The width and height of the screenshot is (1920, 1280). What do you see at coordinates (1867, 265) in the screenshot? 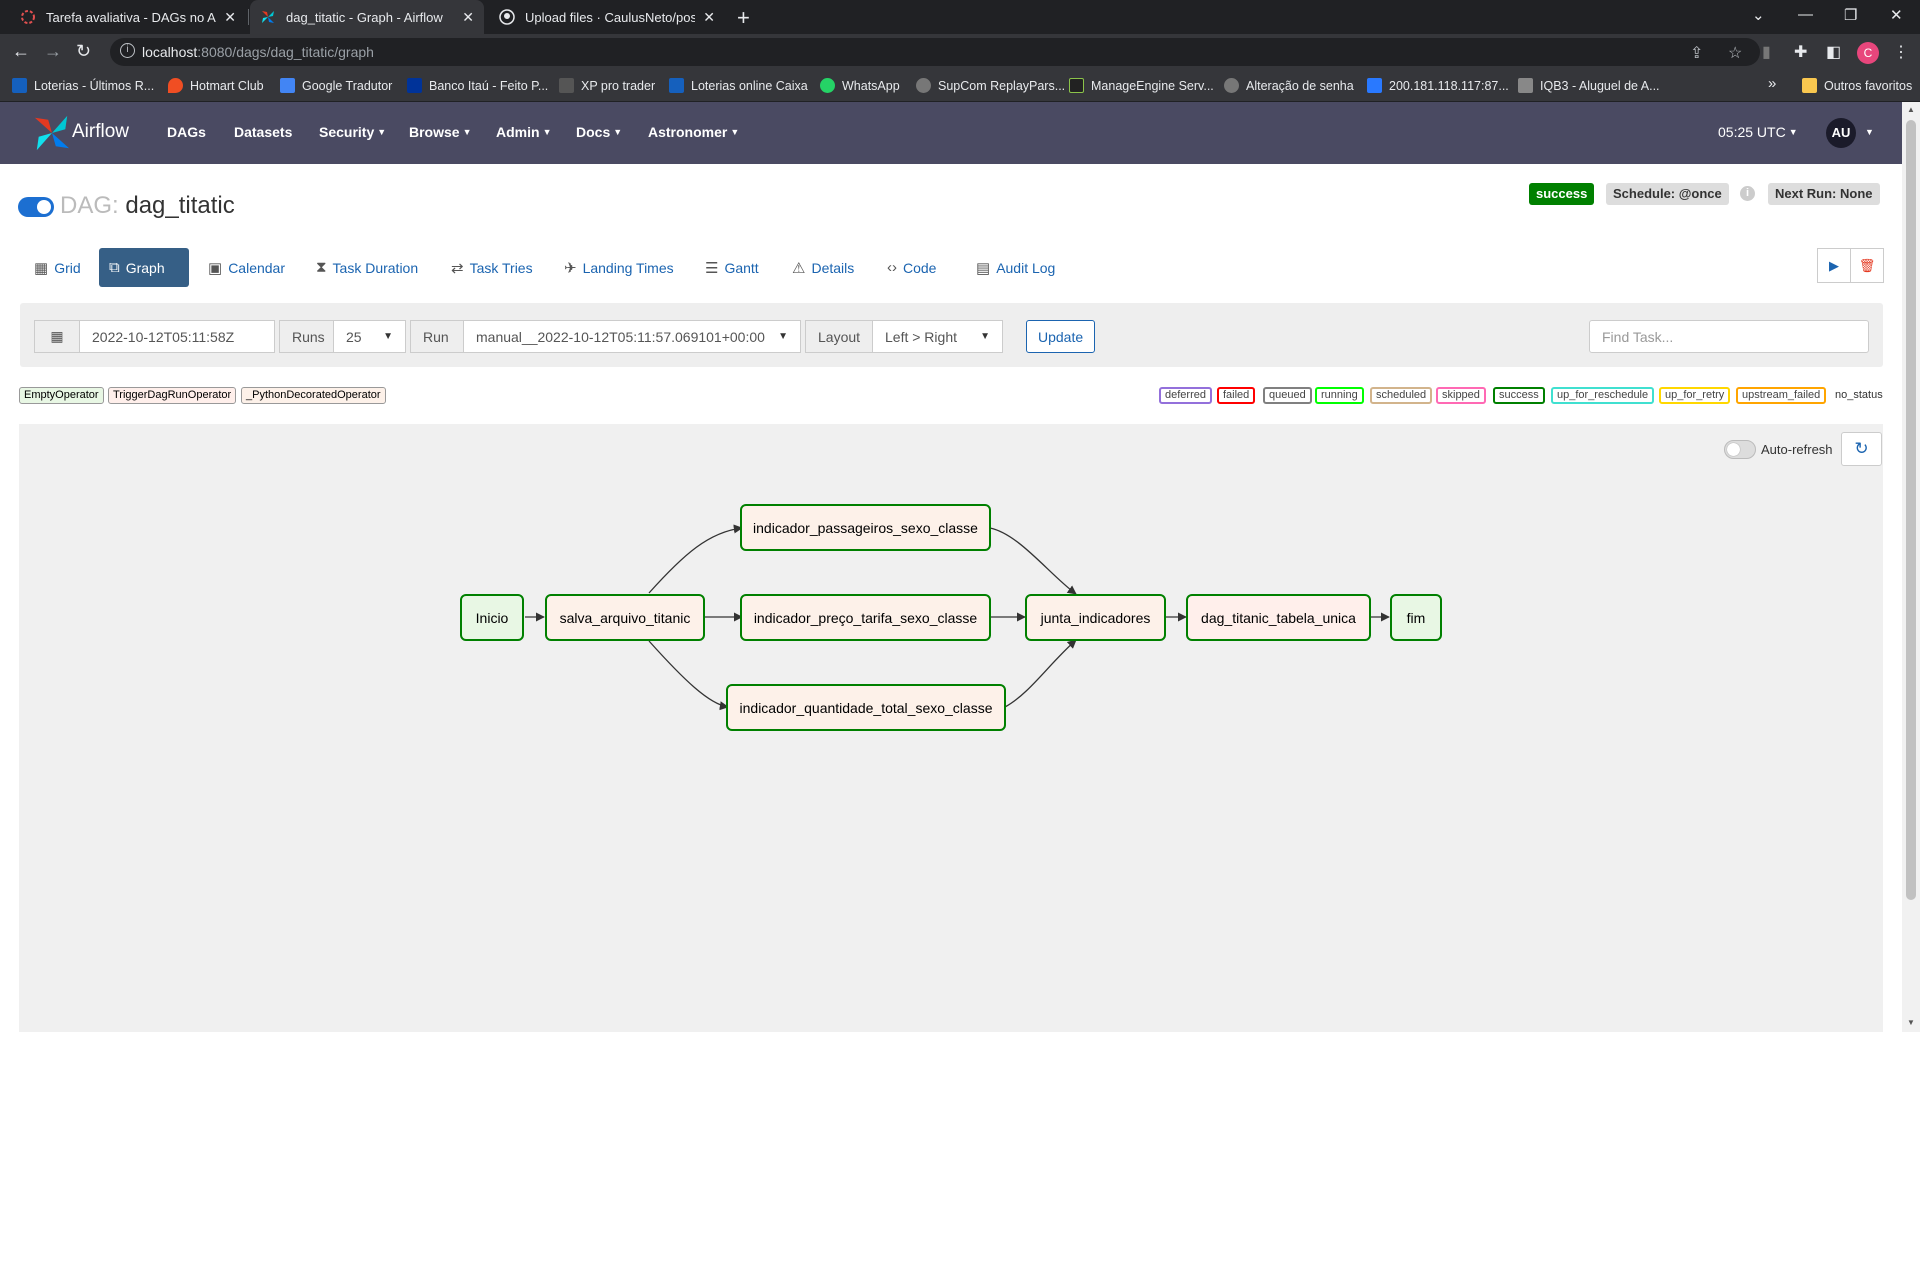
I see `delete-dag-button: 🗑` at bounding box center [1867, 265].